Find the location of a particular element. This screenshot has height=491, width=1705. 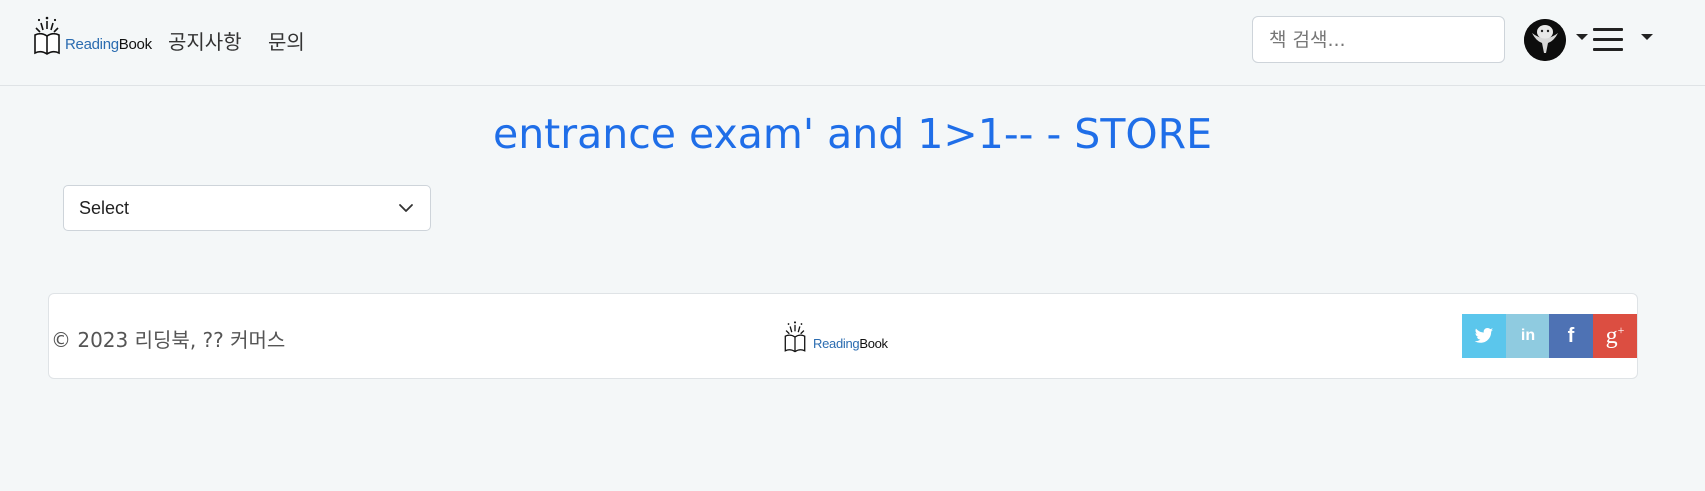

linkedin-button: in is located at coordinates (1528, 336).